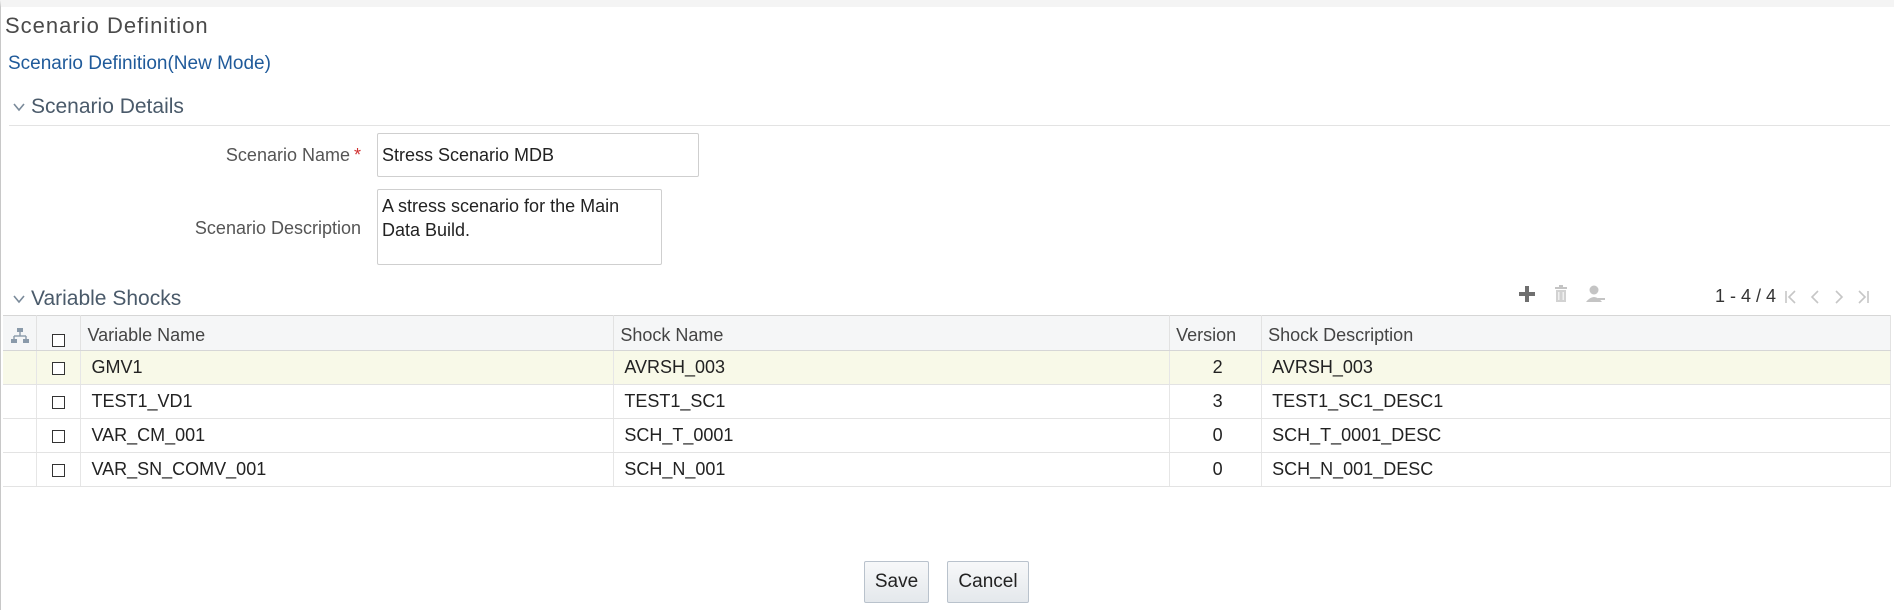 The image size is (1894, 610). What do you see at coordinates (347, 367) in the screenshot?
I see `variable-name-cell: GMV1` at bounding box center [347, 367].